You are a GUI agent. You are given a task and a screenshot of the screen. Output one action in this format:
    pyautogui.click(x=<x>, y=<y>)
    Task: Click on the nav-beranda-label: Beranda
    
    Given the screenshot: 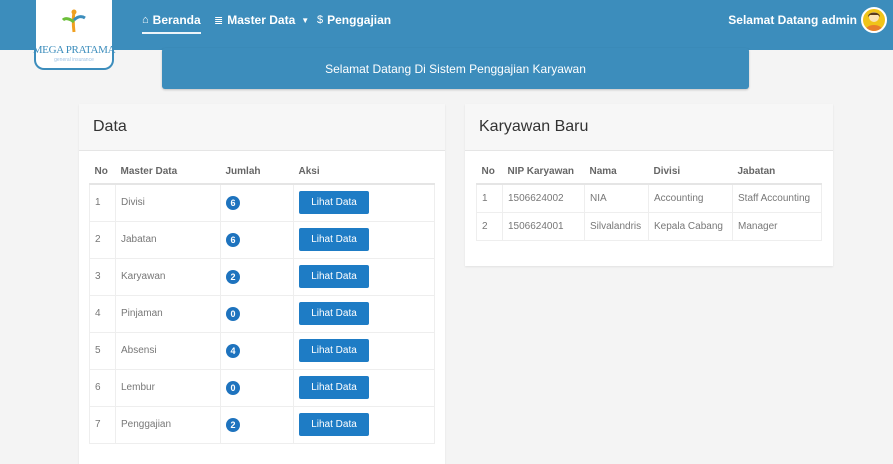 What is the action you would take?
    pyautogui.click(x=176, y=20)
    